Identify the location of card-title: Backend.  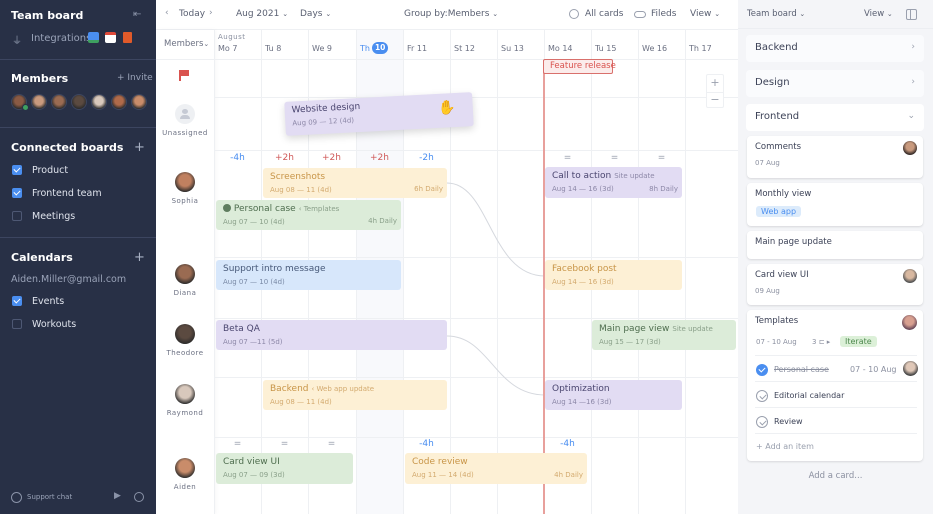
(289, 389).